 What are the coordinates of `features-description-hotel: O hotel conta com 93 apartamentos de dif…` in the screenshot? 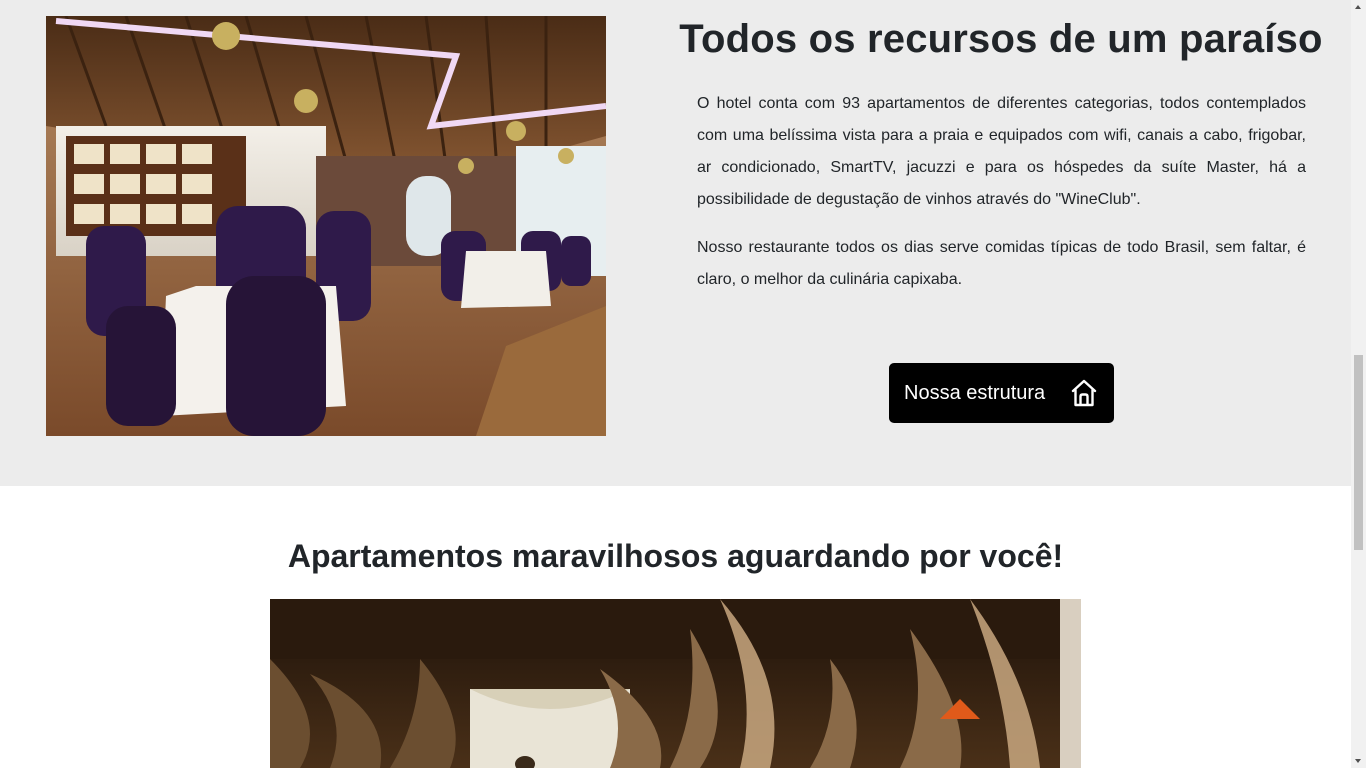 It's located at (1001, 151).